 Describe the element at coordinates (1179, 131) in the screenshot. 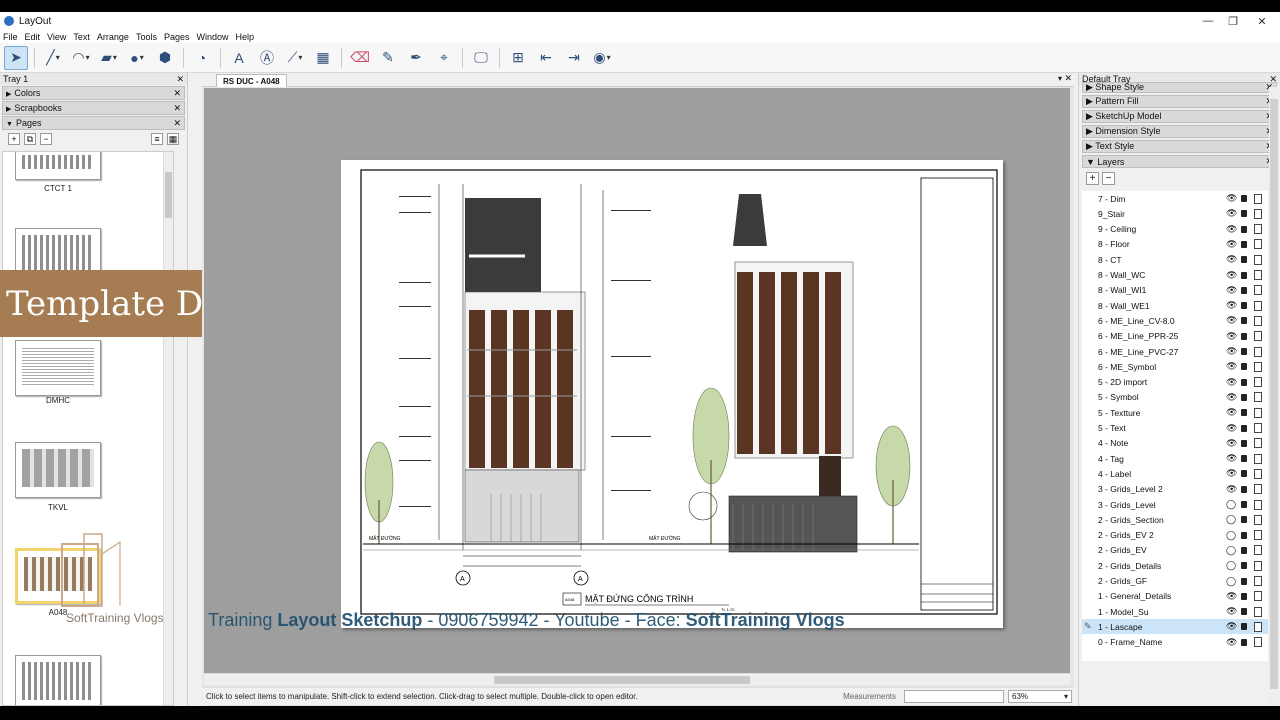

I see `panel-dimension-style: ▶ Dimension Style✕` at that location.